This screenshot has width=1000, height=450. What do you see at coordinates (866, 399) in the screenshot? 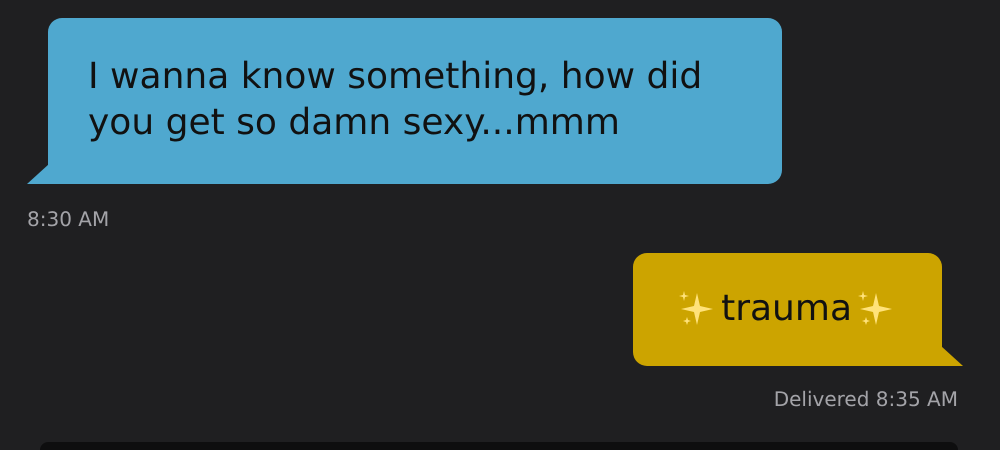
I see `message-timestamp: Delivered 8:35 AM` at bounding box center [866, 399].